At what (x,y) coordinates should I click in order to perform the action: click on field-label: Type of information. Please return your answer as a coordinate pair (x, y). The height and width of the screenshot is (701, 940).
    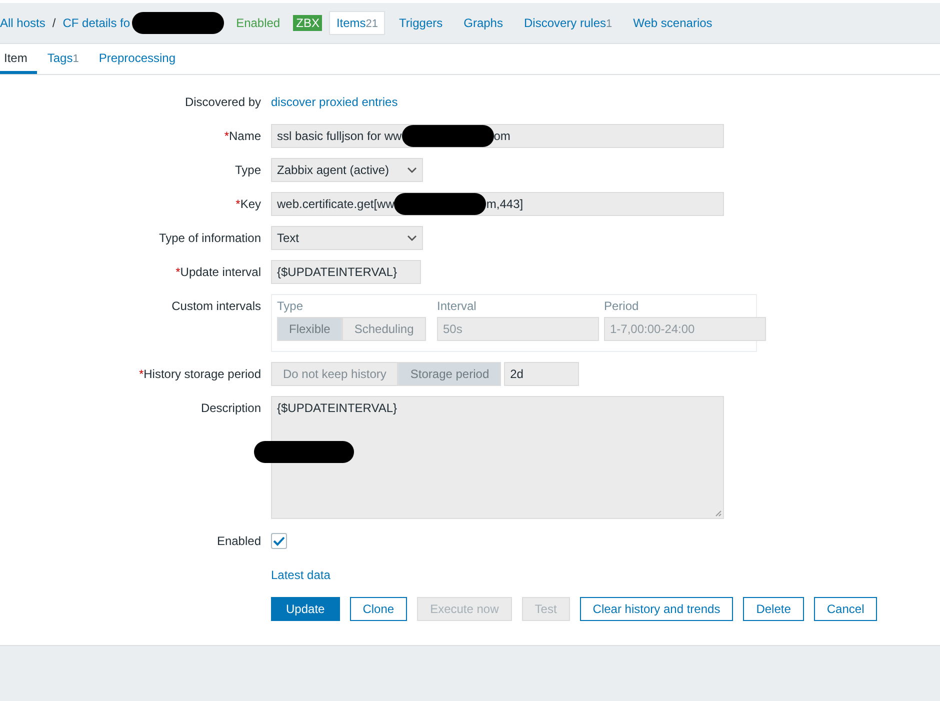
    Looking at the image, I should click on (209, 238).